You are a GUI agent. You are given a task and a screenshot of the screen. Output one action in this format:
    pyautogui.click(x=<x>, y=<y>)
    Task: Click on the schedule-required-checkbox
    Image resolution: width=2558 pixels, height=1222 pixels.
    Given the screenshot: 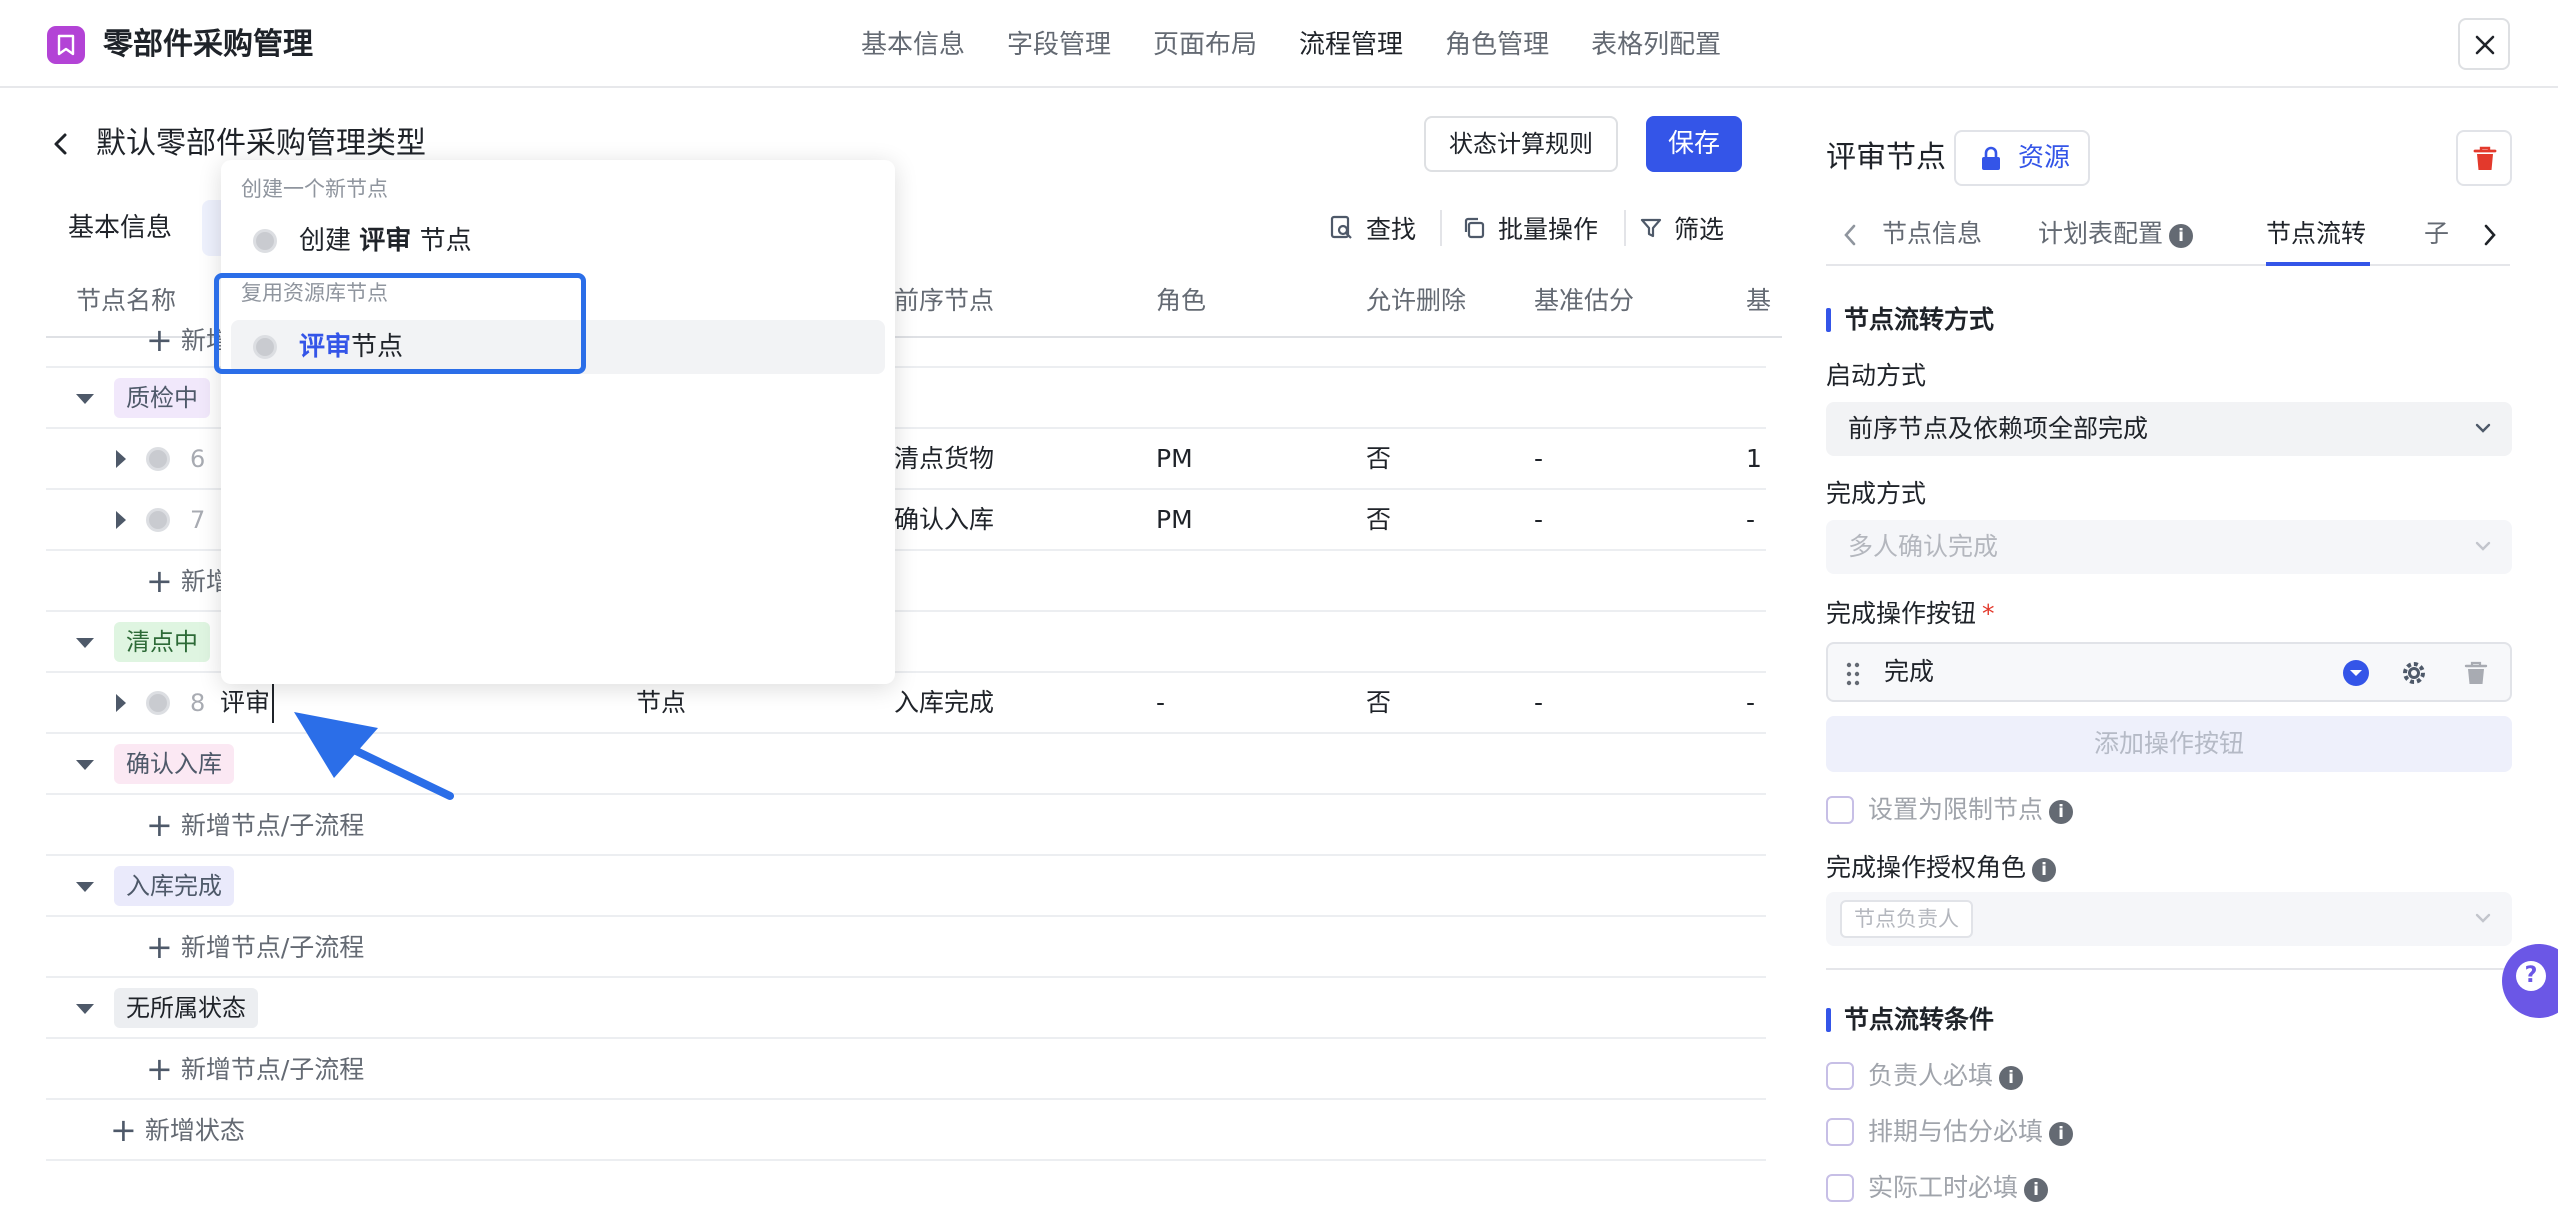 What is the action you would take?
    pyautogui.click(x=1840, y=1132)
    